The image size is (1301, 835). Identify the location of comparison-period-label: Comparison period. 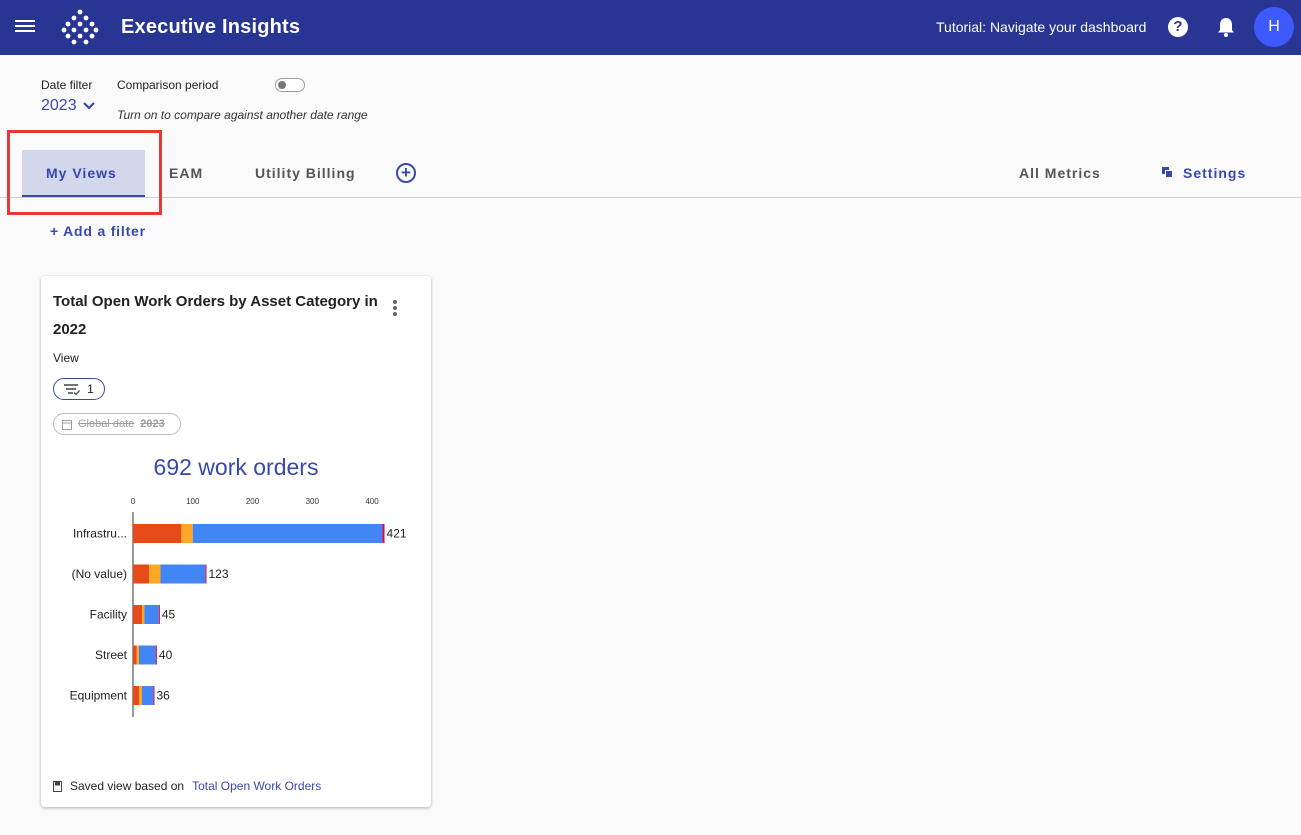
(168, 85).